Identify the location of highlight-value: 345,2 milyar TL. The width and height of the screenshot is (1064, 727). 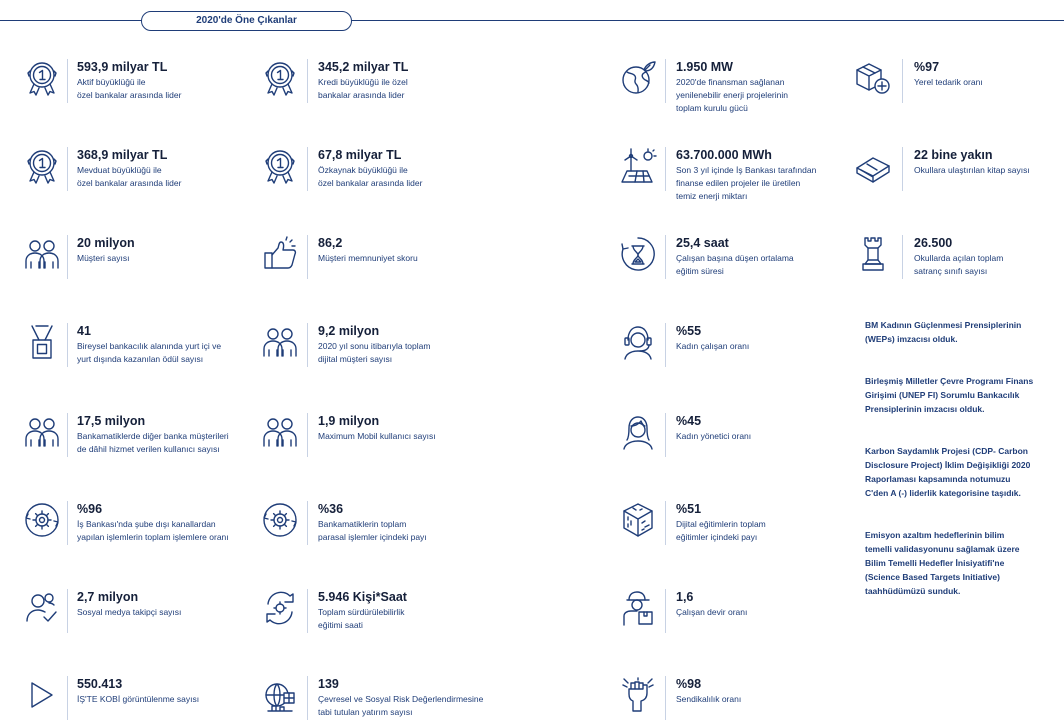
(363, 67).